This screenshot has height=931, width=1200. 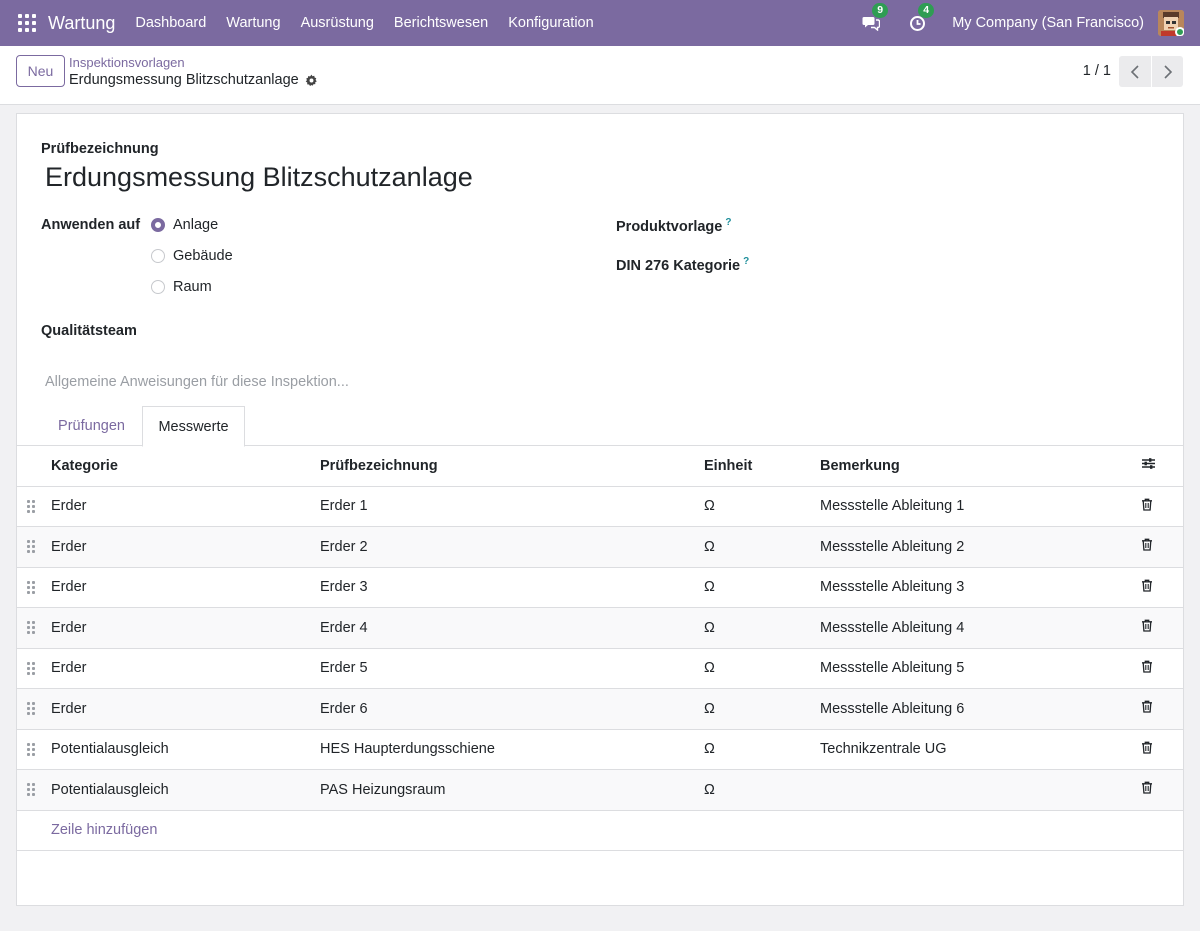 I want to click on cell-pruefbezeichnung: PAS Heizungsraum, so click(x=512, y=790).